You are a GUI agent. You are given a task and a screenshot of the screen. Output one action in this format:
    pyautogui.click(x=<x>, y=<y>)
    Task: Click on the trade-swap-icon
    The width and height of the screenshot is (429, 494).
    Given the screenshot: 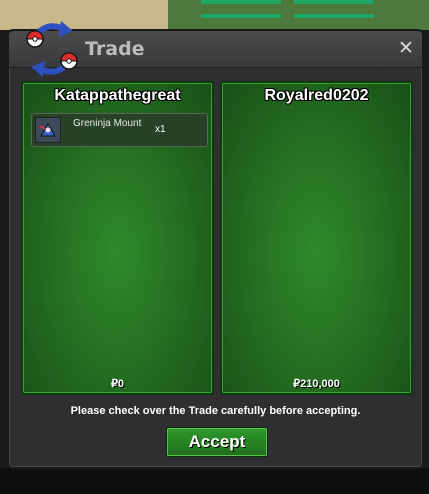 What is the action you would take?
    pyautogui.click(x=52, y=49)
    